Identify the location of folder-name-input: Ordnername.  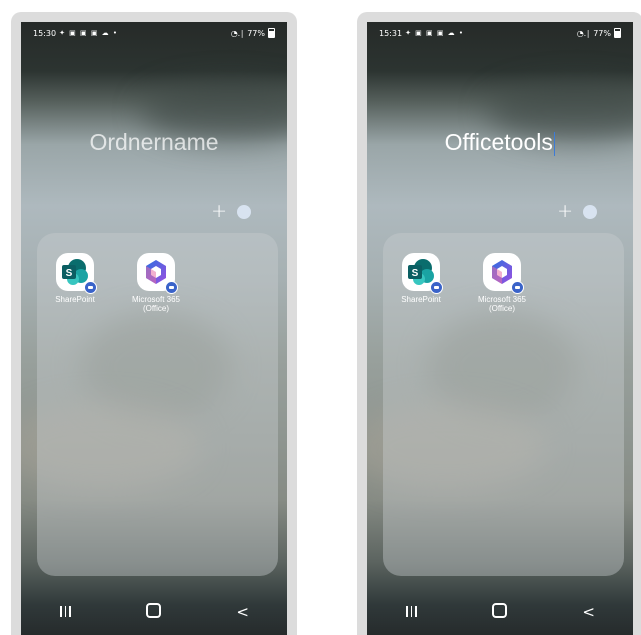
(154, 142).